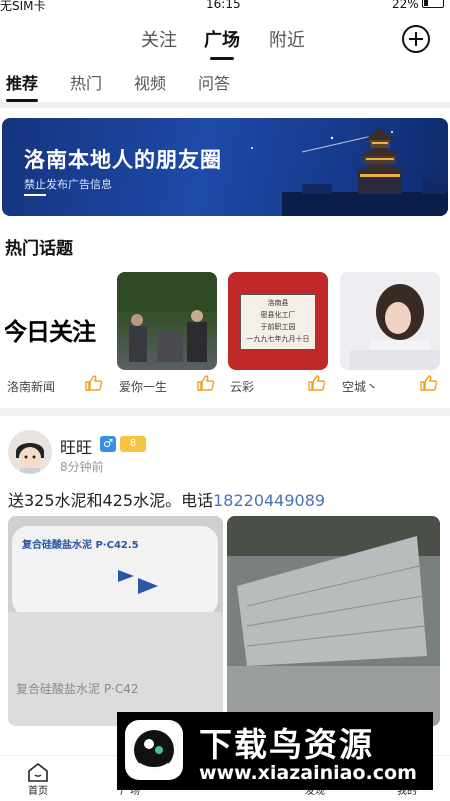 The height and width of the screenshot is (801, 450). What do you see at coordinates (108, 444) in the screenshot?
I see `male-icon: ♂` at bounding box center [108, 444].